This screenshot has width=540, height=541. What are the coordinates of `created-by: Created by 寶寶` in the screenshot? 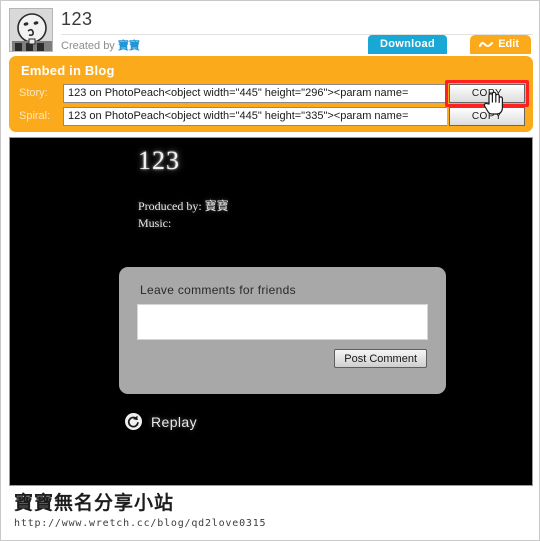 It's located at (100, 45).